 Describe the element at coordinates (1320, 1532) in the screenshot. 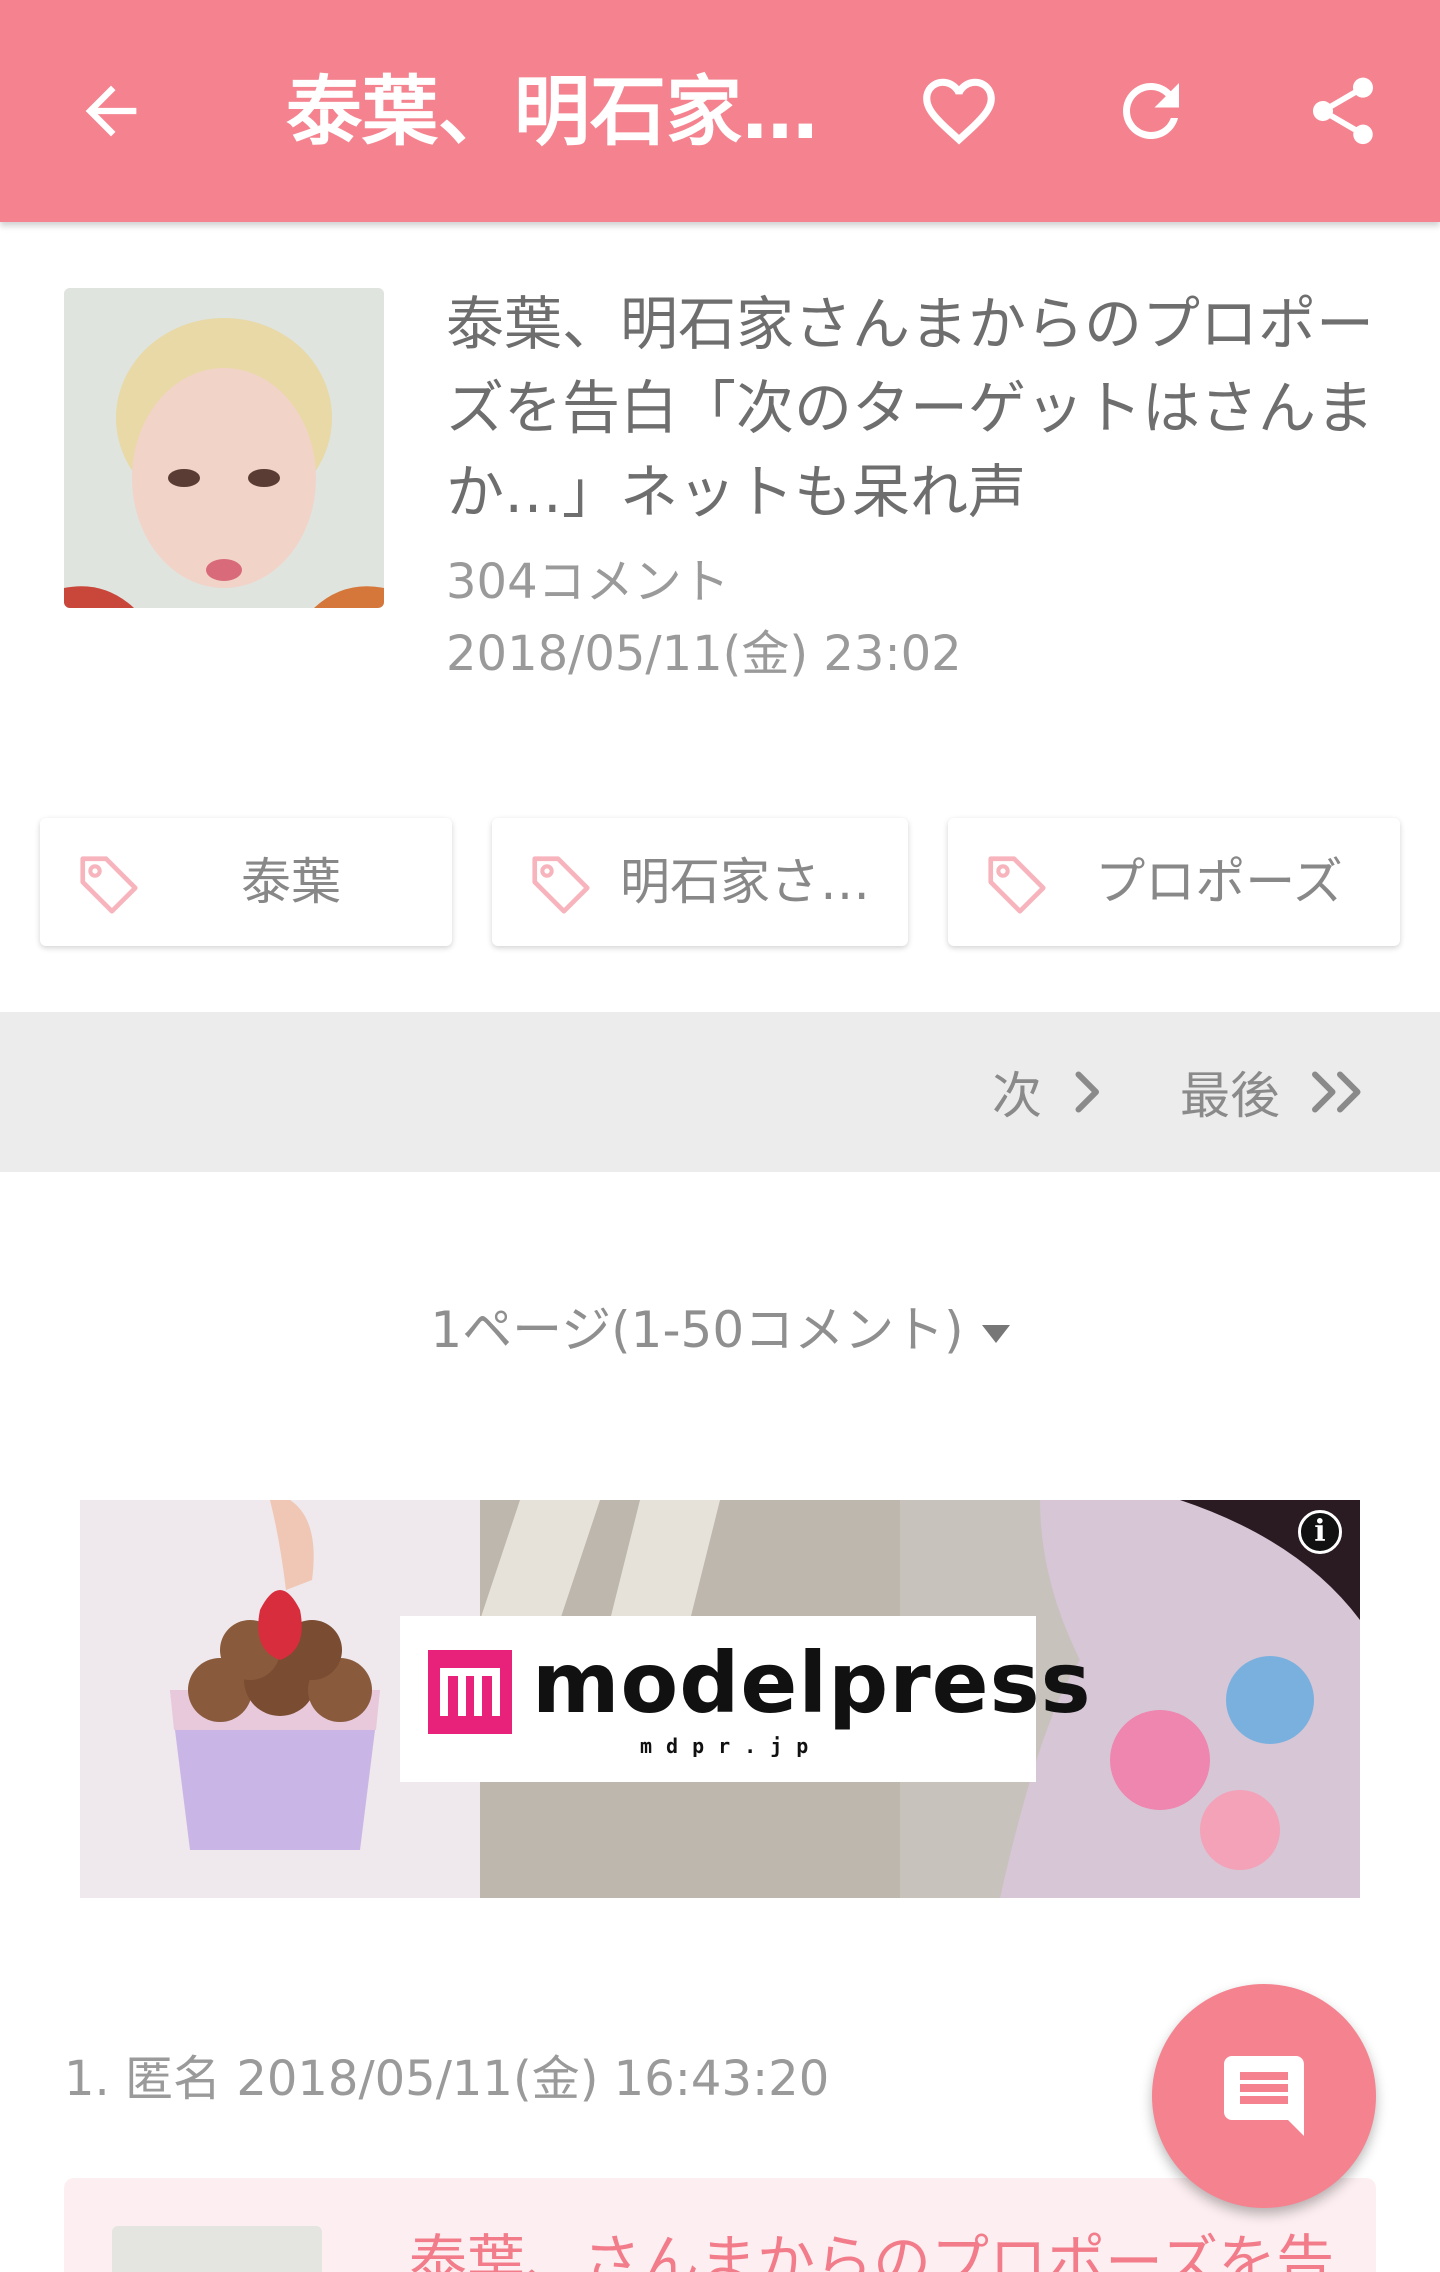

I see `ad-info-icon: i` at that location.